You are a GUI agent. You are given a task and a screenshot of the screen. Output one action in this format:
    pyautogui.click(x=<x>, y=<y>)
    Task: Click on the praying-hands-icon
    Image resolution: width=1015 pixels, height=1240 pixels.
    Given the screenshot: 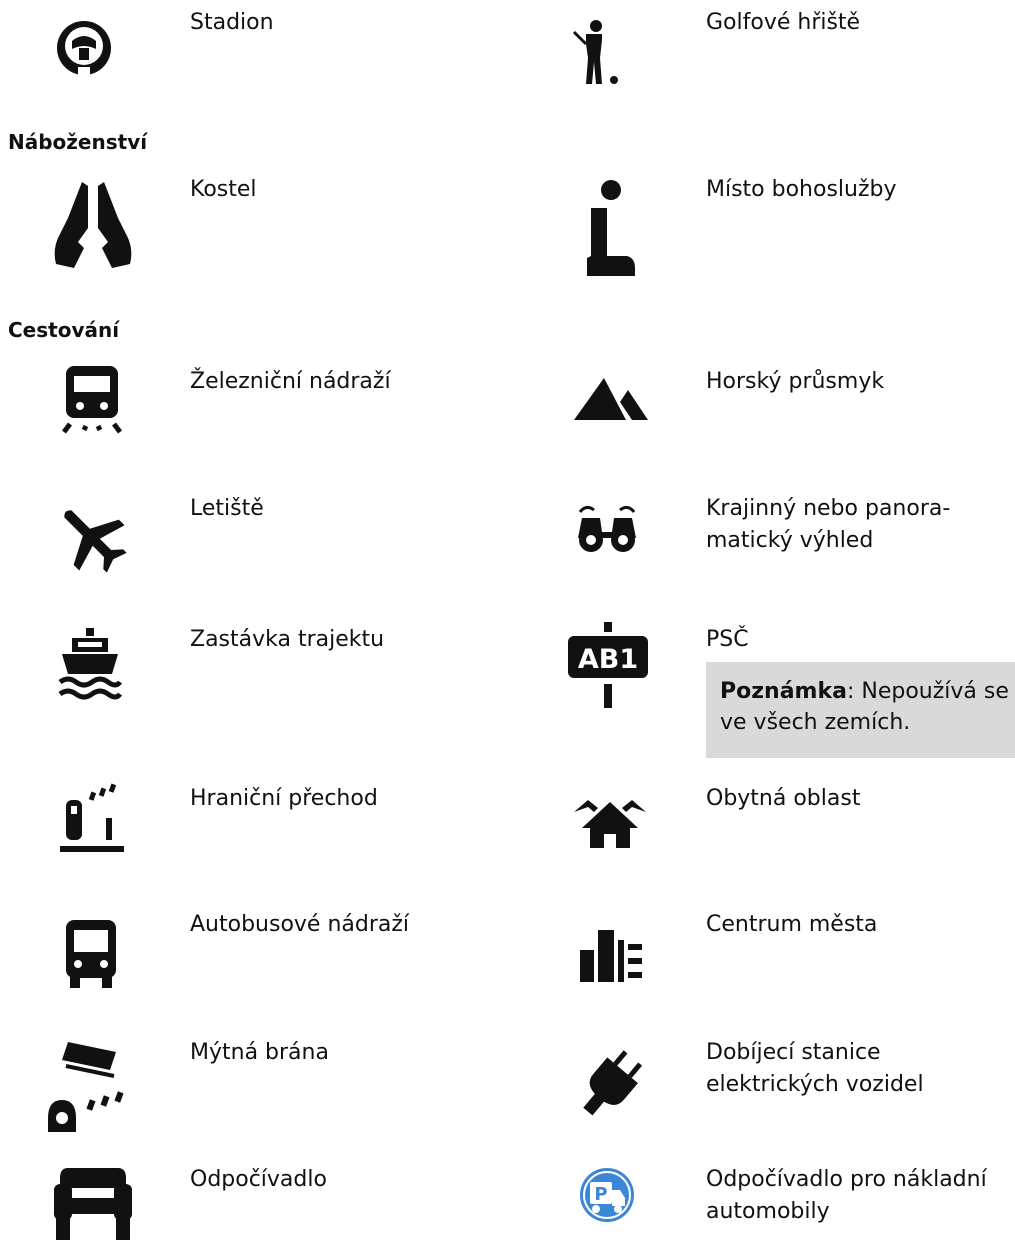 What is the action you would take?
    pyautogui.click(x=93, y=226)
    